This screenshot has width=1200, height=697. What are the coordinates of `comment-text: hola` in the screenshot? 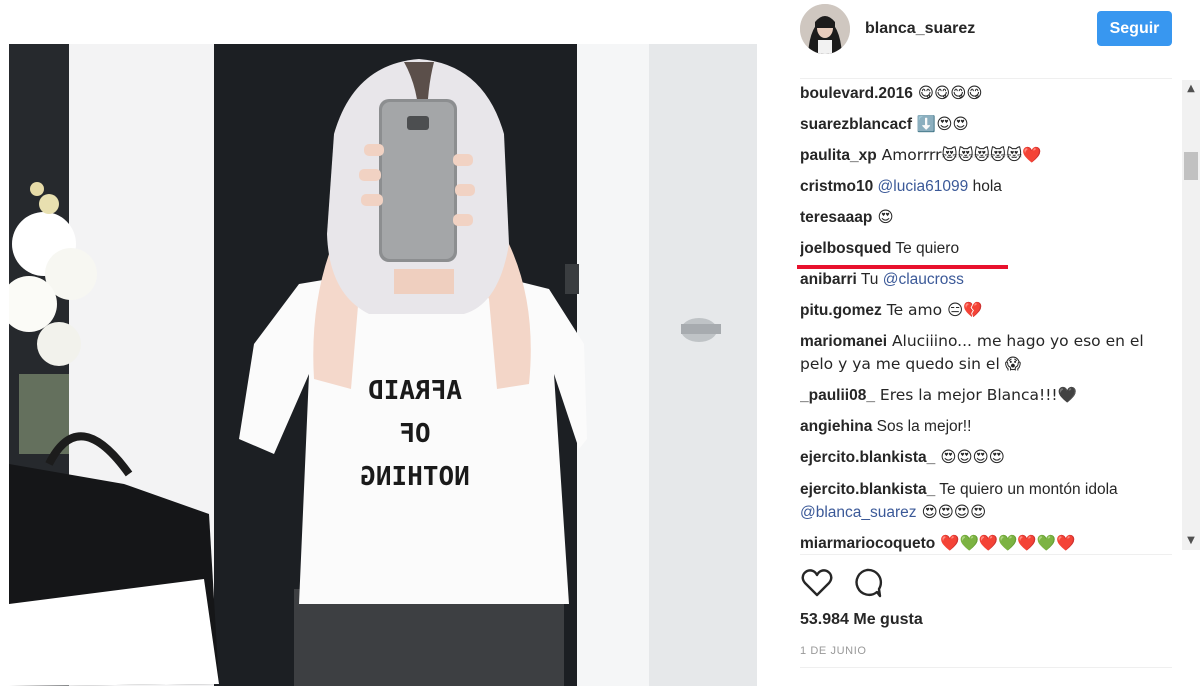 It's located at (985, 186).